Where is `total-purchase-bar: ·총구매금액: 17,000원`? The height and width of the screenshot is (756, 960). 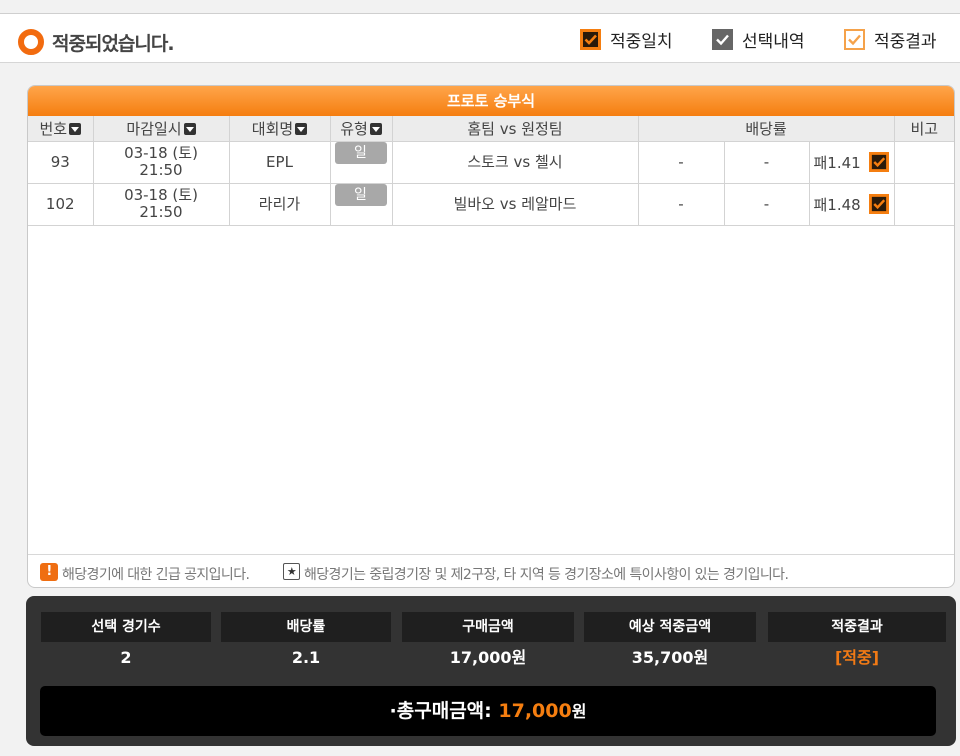
total-purchase-bar: ·총구매금액: 17,000원 is located at coordinates (488, 711).